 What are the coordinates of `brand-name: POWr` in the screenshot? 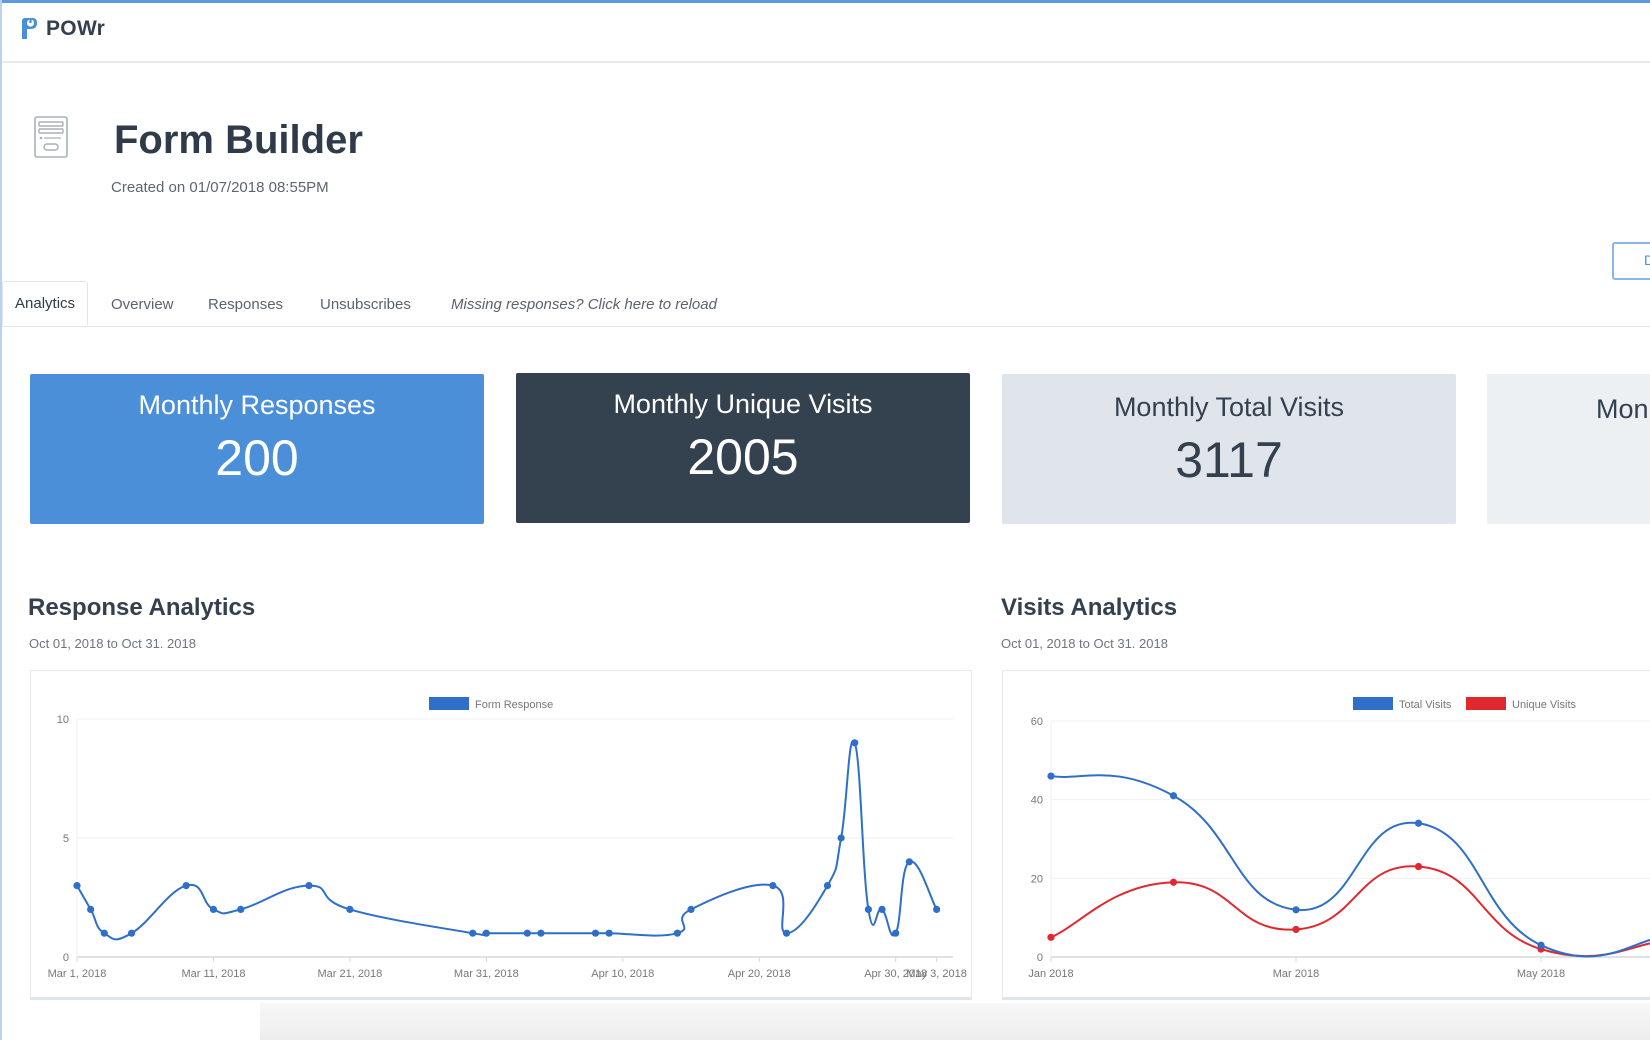 It's located at (76, 28).